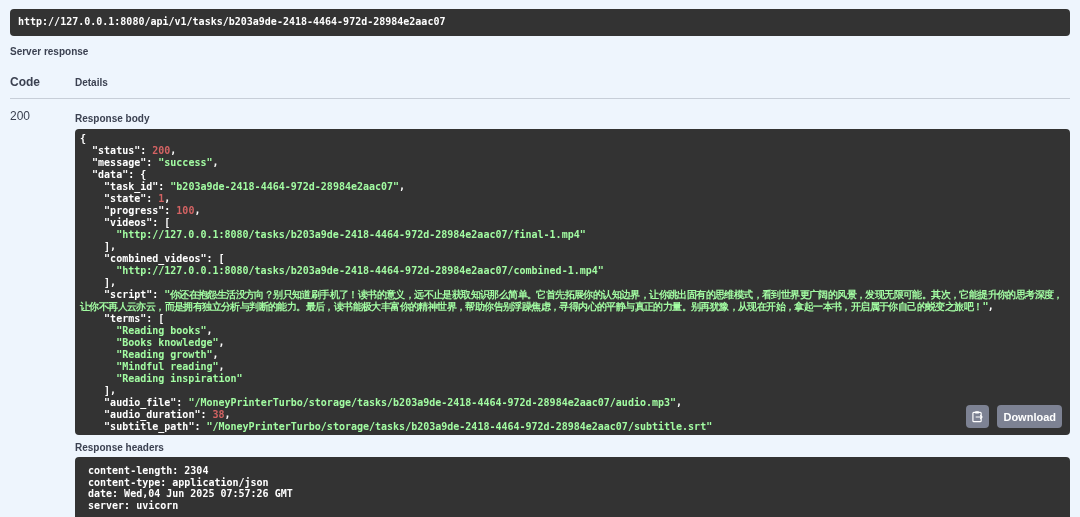  What do you see at coordinates (167, 355) in the screenshot?
I see `code-line: "Reading growth",` at bounding box center [167, 355].